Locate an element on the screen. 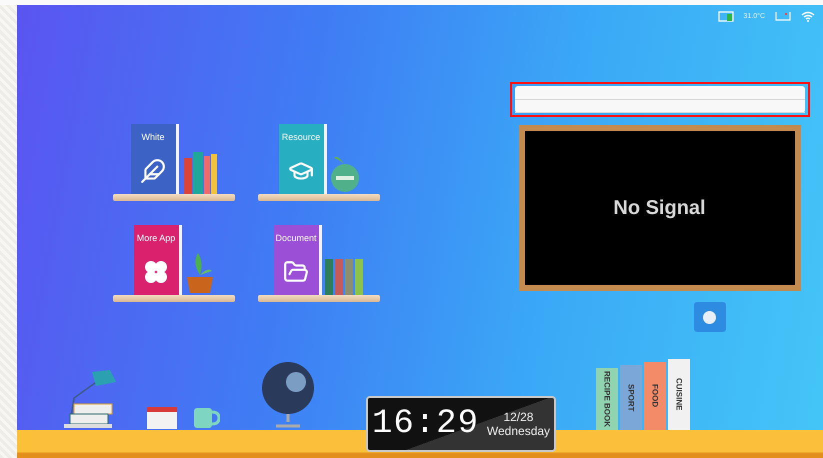  app-book-button: White is located at coordinates (154, 159).